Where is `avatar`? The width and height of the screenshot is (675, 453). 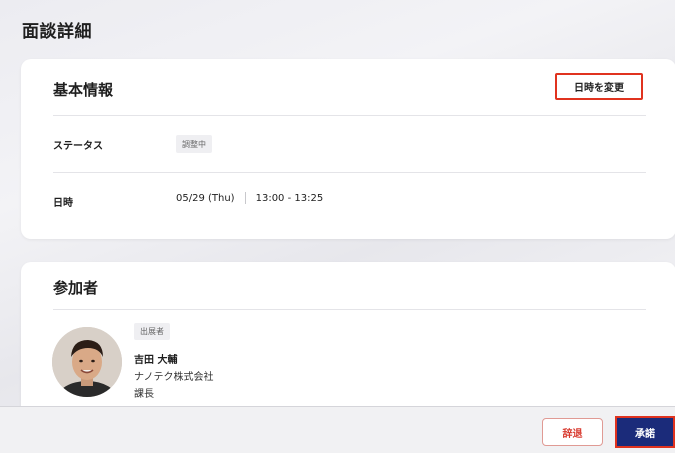 avatar is located at coordinates (87, 362).